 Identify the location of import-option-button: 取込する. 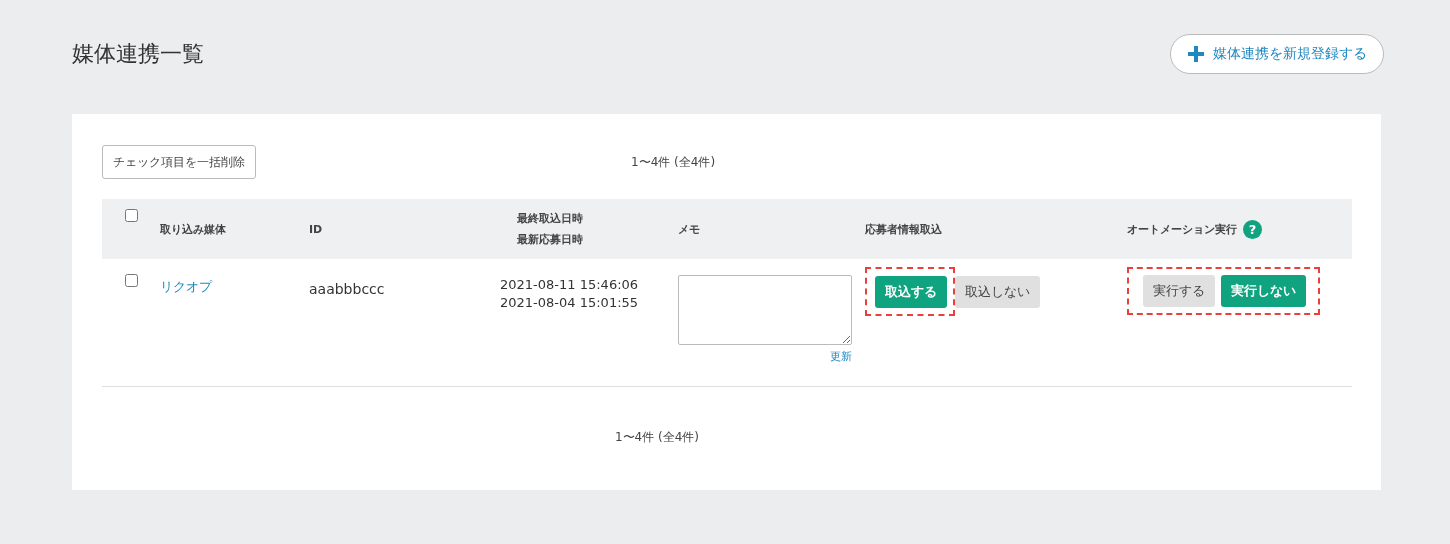
(911, 292).